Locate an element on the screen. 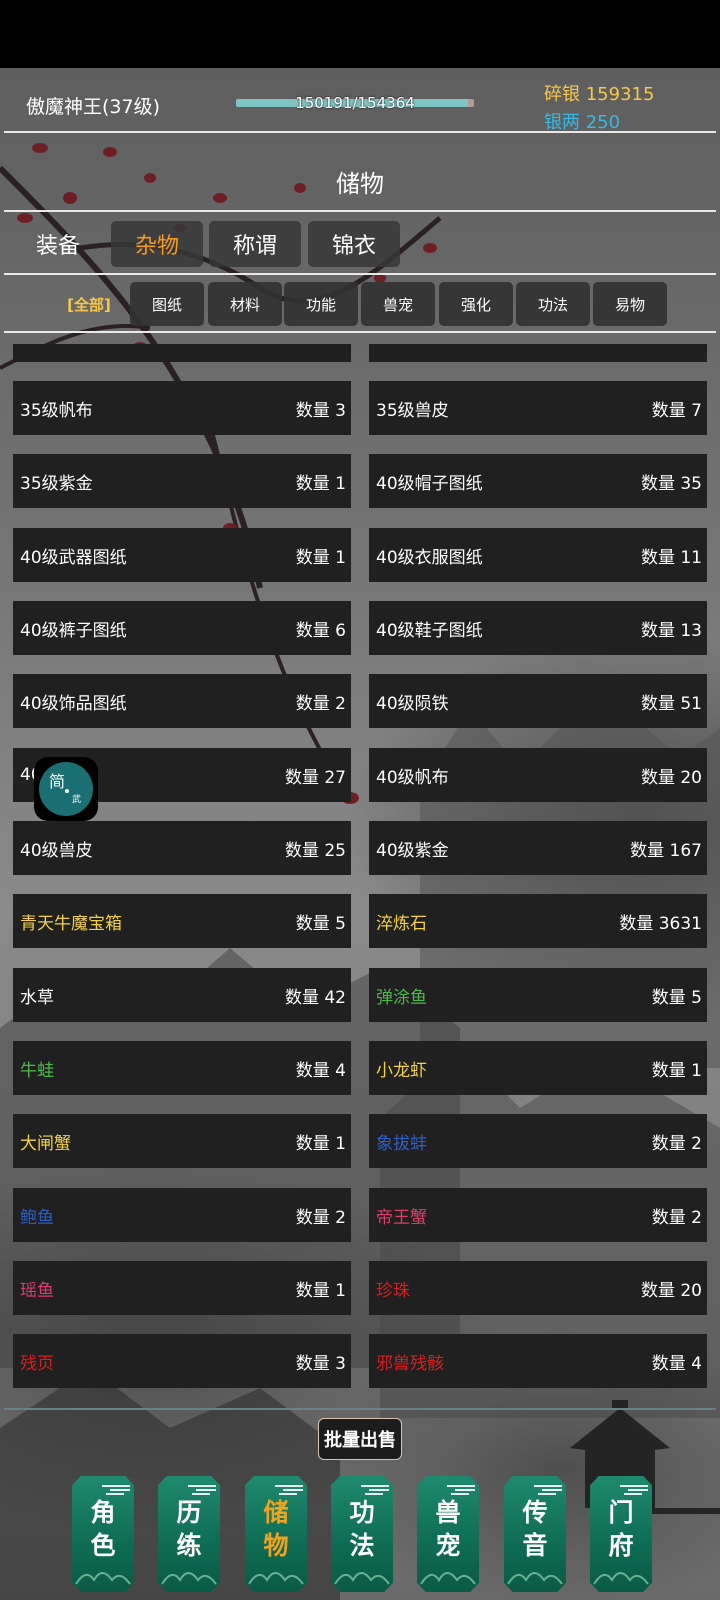 This screenshot has height=1600, width=720. item-slot: 40级衣服图纸 数量 11 is located at coordinates (538, 555).